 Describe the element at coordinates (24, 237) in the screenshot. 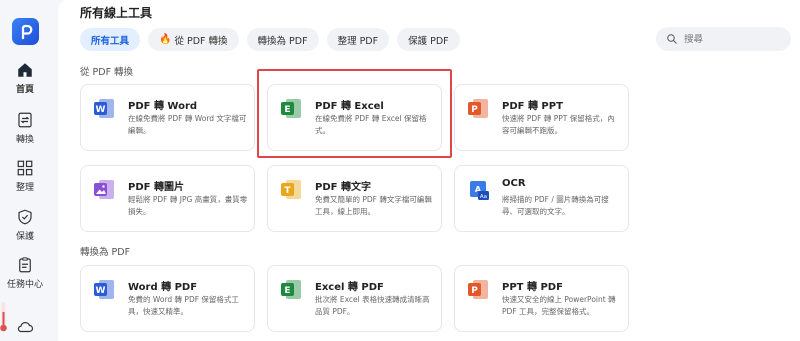

I see `sidebar-item-label: 保護` at that location.